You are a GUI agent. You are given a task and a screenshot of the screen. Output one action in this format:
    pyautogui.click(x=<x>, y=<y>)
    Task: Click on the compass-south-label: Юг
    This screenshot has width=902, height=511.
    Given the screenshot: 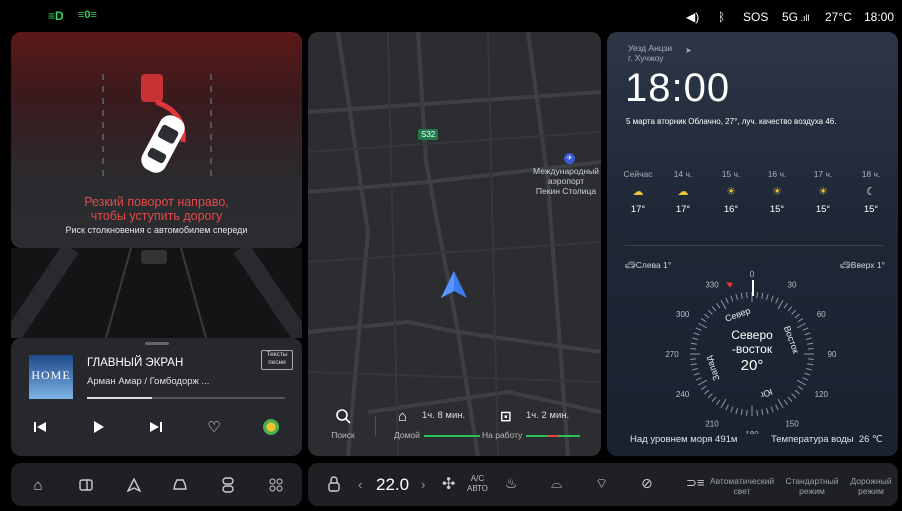 What is the action you would take?
    pyautogui.click(x=766, y=394)
    